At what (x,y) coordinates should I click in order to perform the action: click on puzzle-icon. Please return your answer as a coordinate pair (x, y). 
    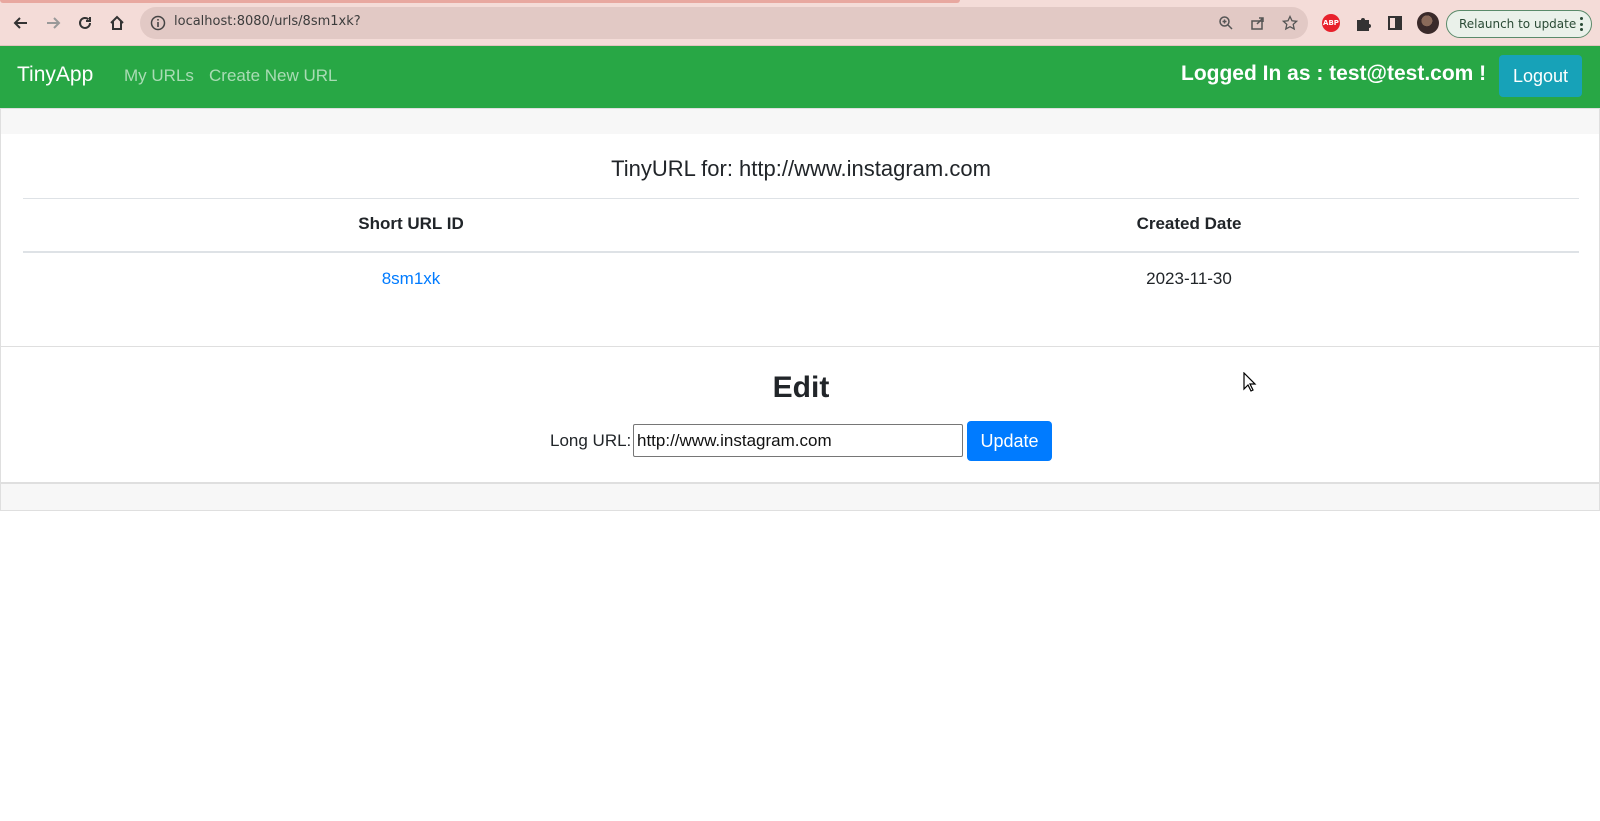
    Looking at the image, I should click on (1363, 23).